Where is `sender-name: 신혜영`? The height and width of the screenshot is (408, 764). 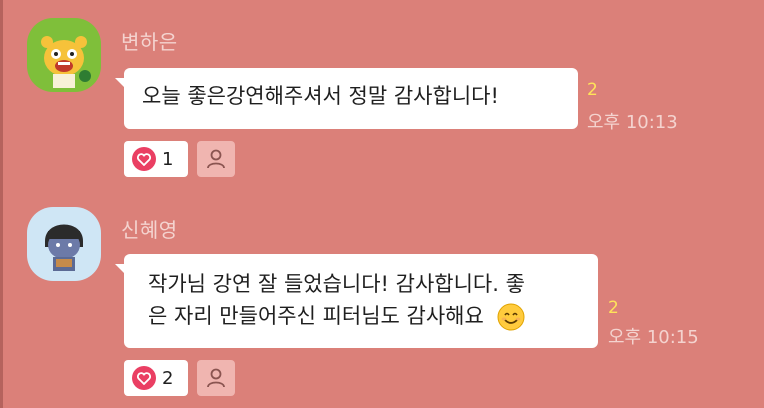 sender-name: 신혜영 is located at coordinates (149, 230).